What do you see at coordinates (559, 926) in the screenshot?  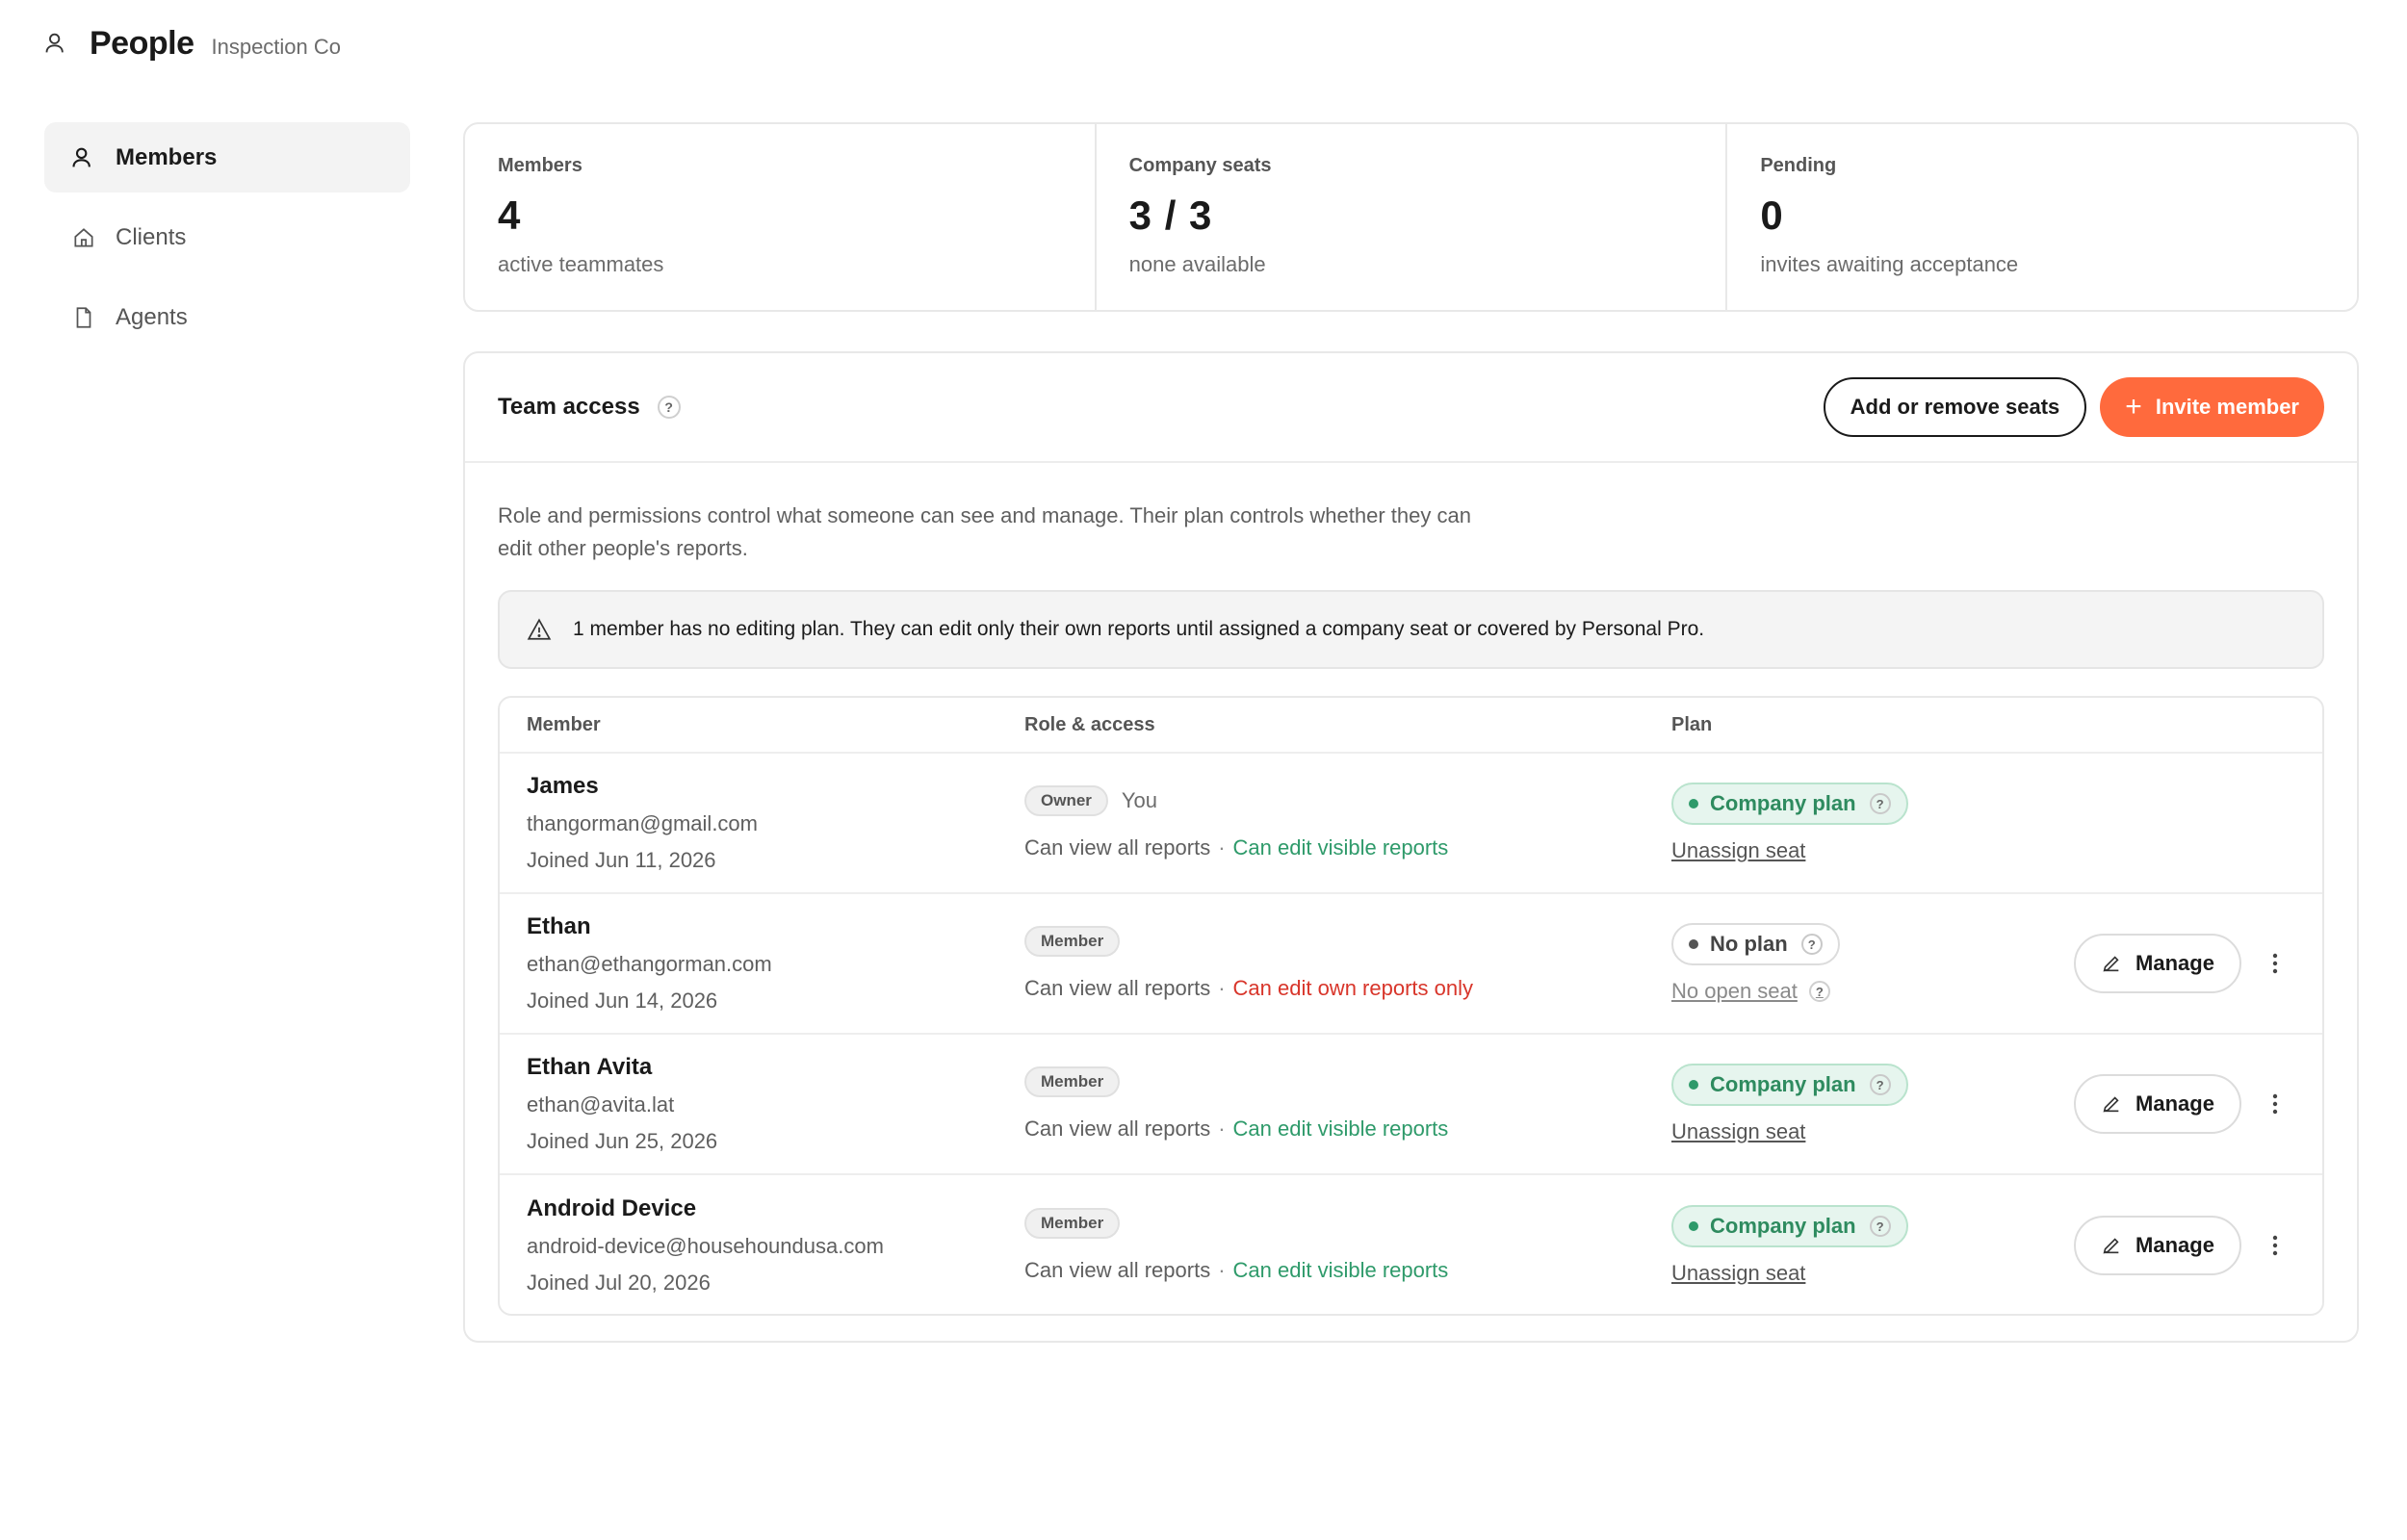 I see `member-name: Ethan` at bounding box center [559, 926].